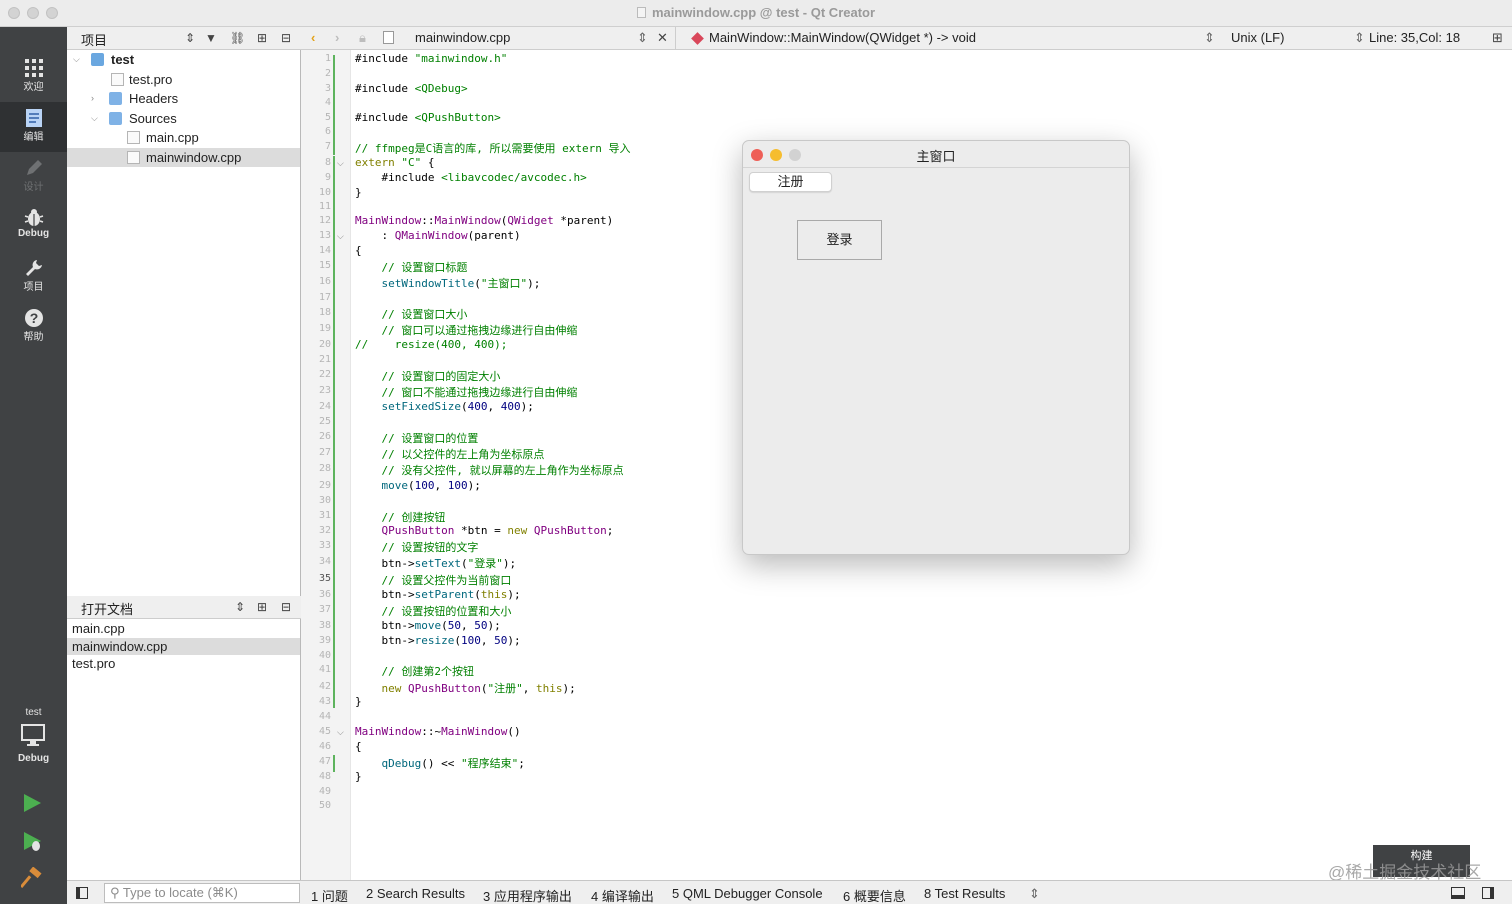 The image size is (1512, 904). Describe the element at coordinates (642, 38) in the screenshot. I see `file-dropdown-icon: ⇕` at that location.